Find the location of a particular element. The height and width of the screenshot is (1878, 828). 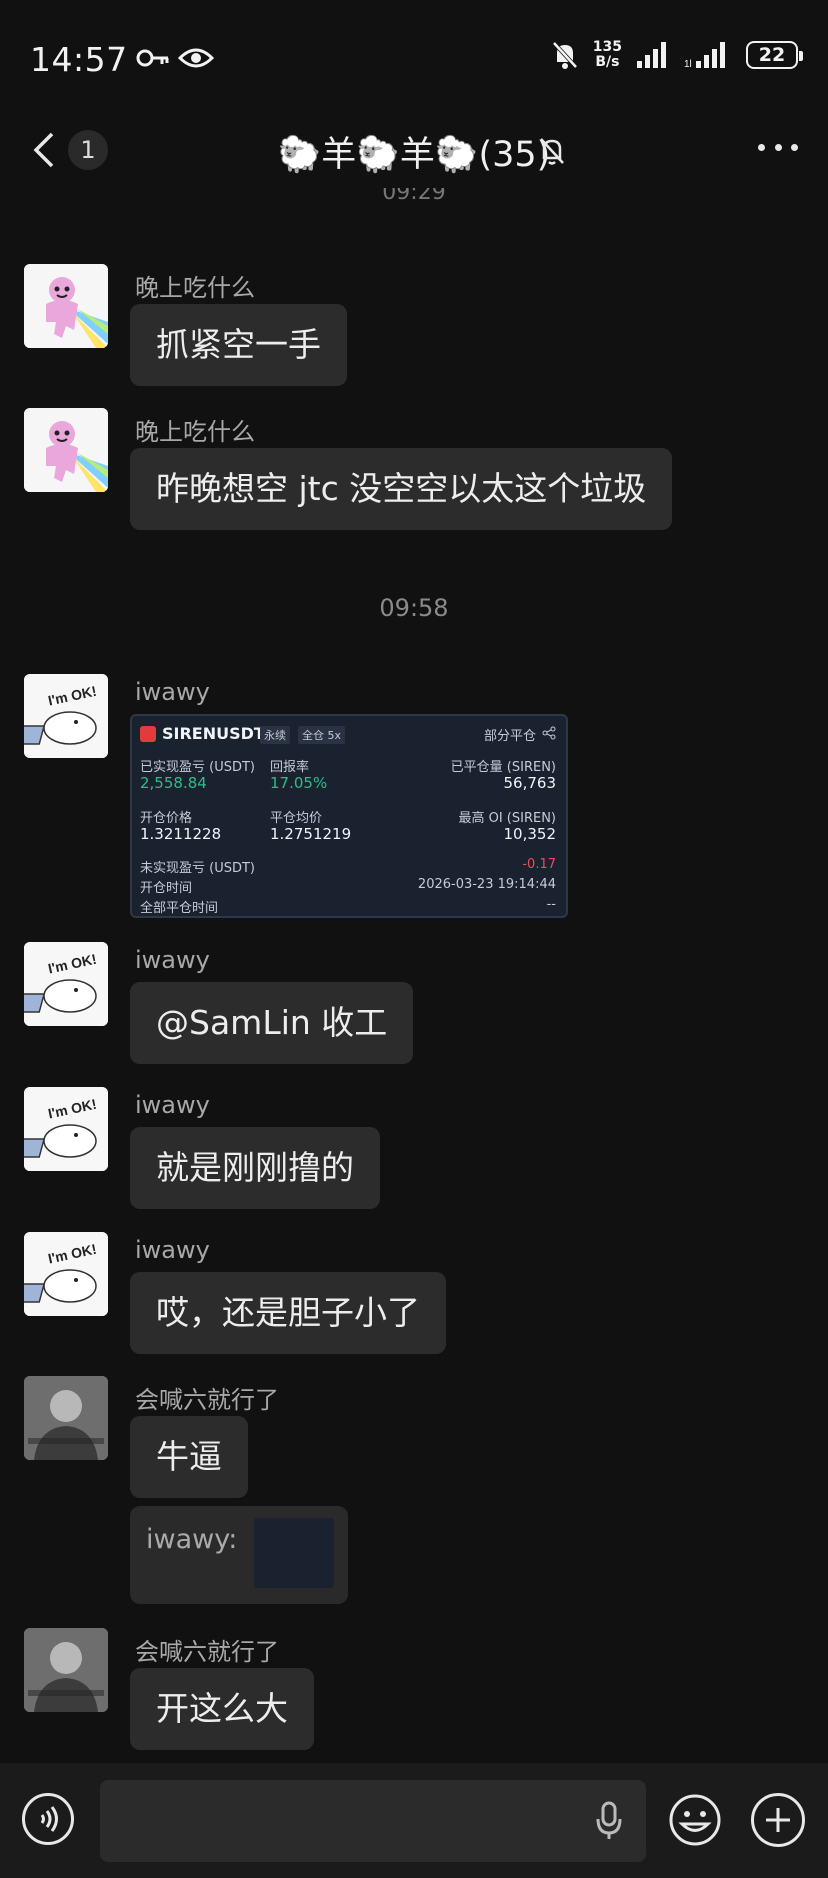

mute-bell-icon is located at coordinates (552, 151).